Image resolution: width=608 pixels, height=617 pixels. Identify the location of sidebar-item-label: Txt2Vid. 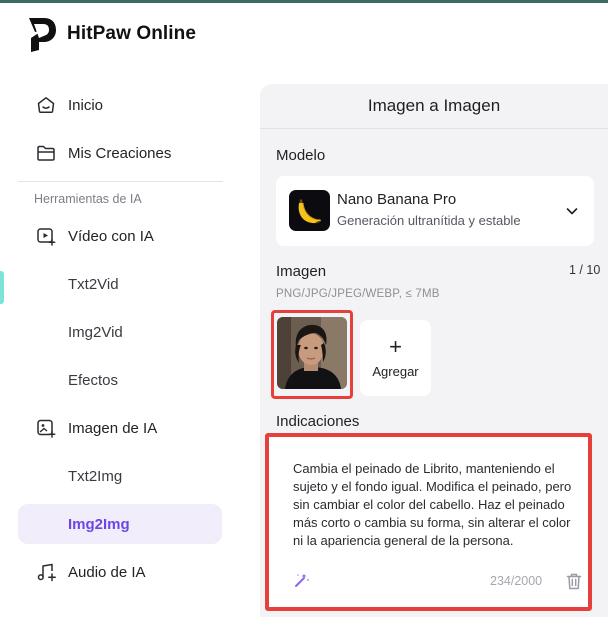
(93, 284).